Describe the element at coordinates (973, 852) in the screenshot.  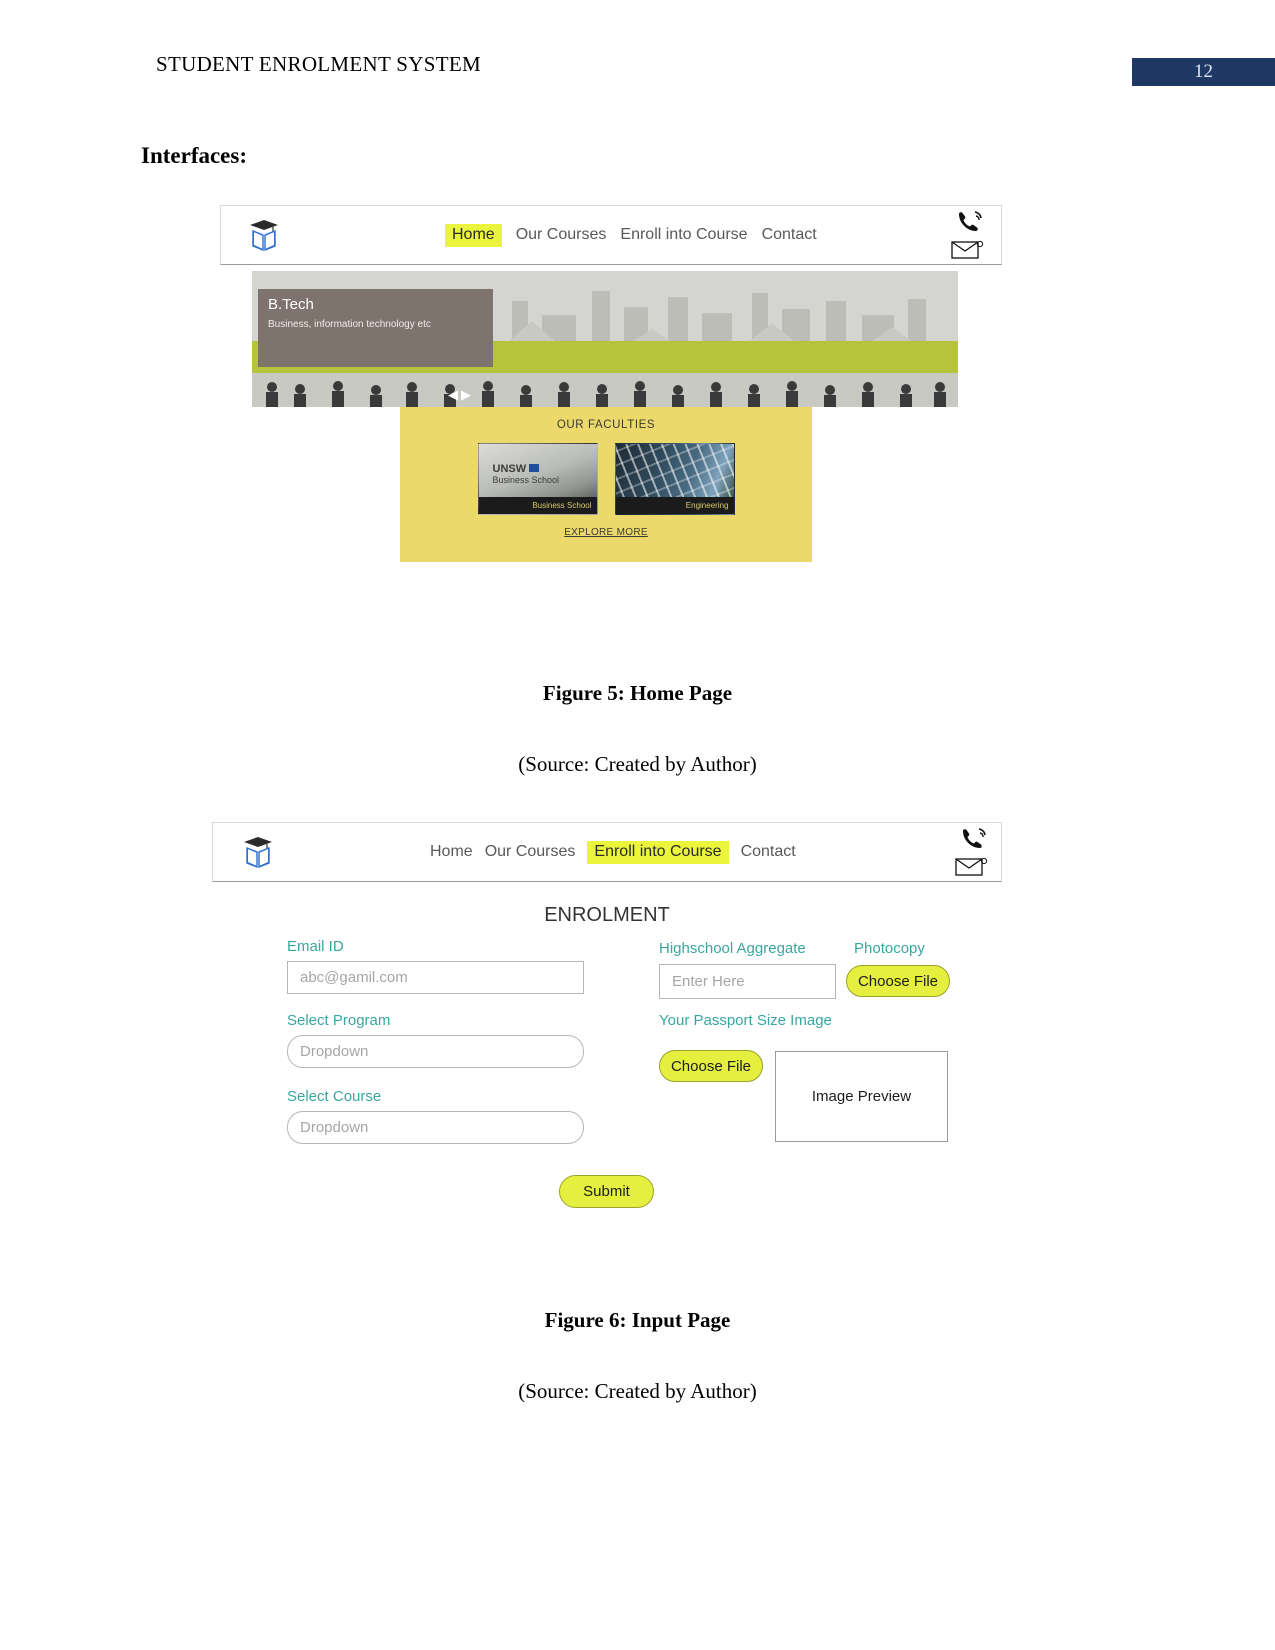
I see `enrol-nav-icons` at that location.